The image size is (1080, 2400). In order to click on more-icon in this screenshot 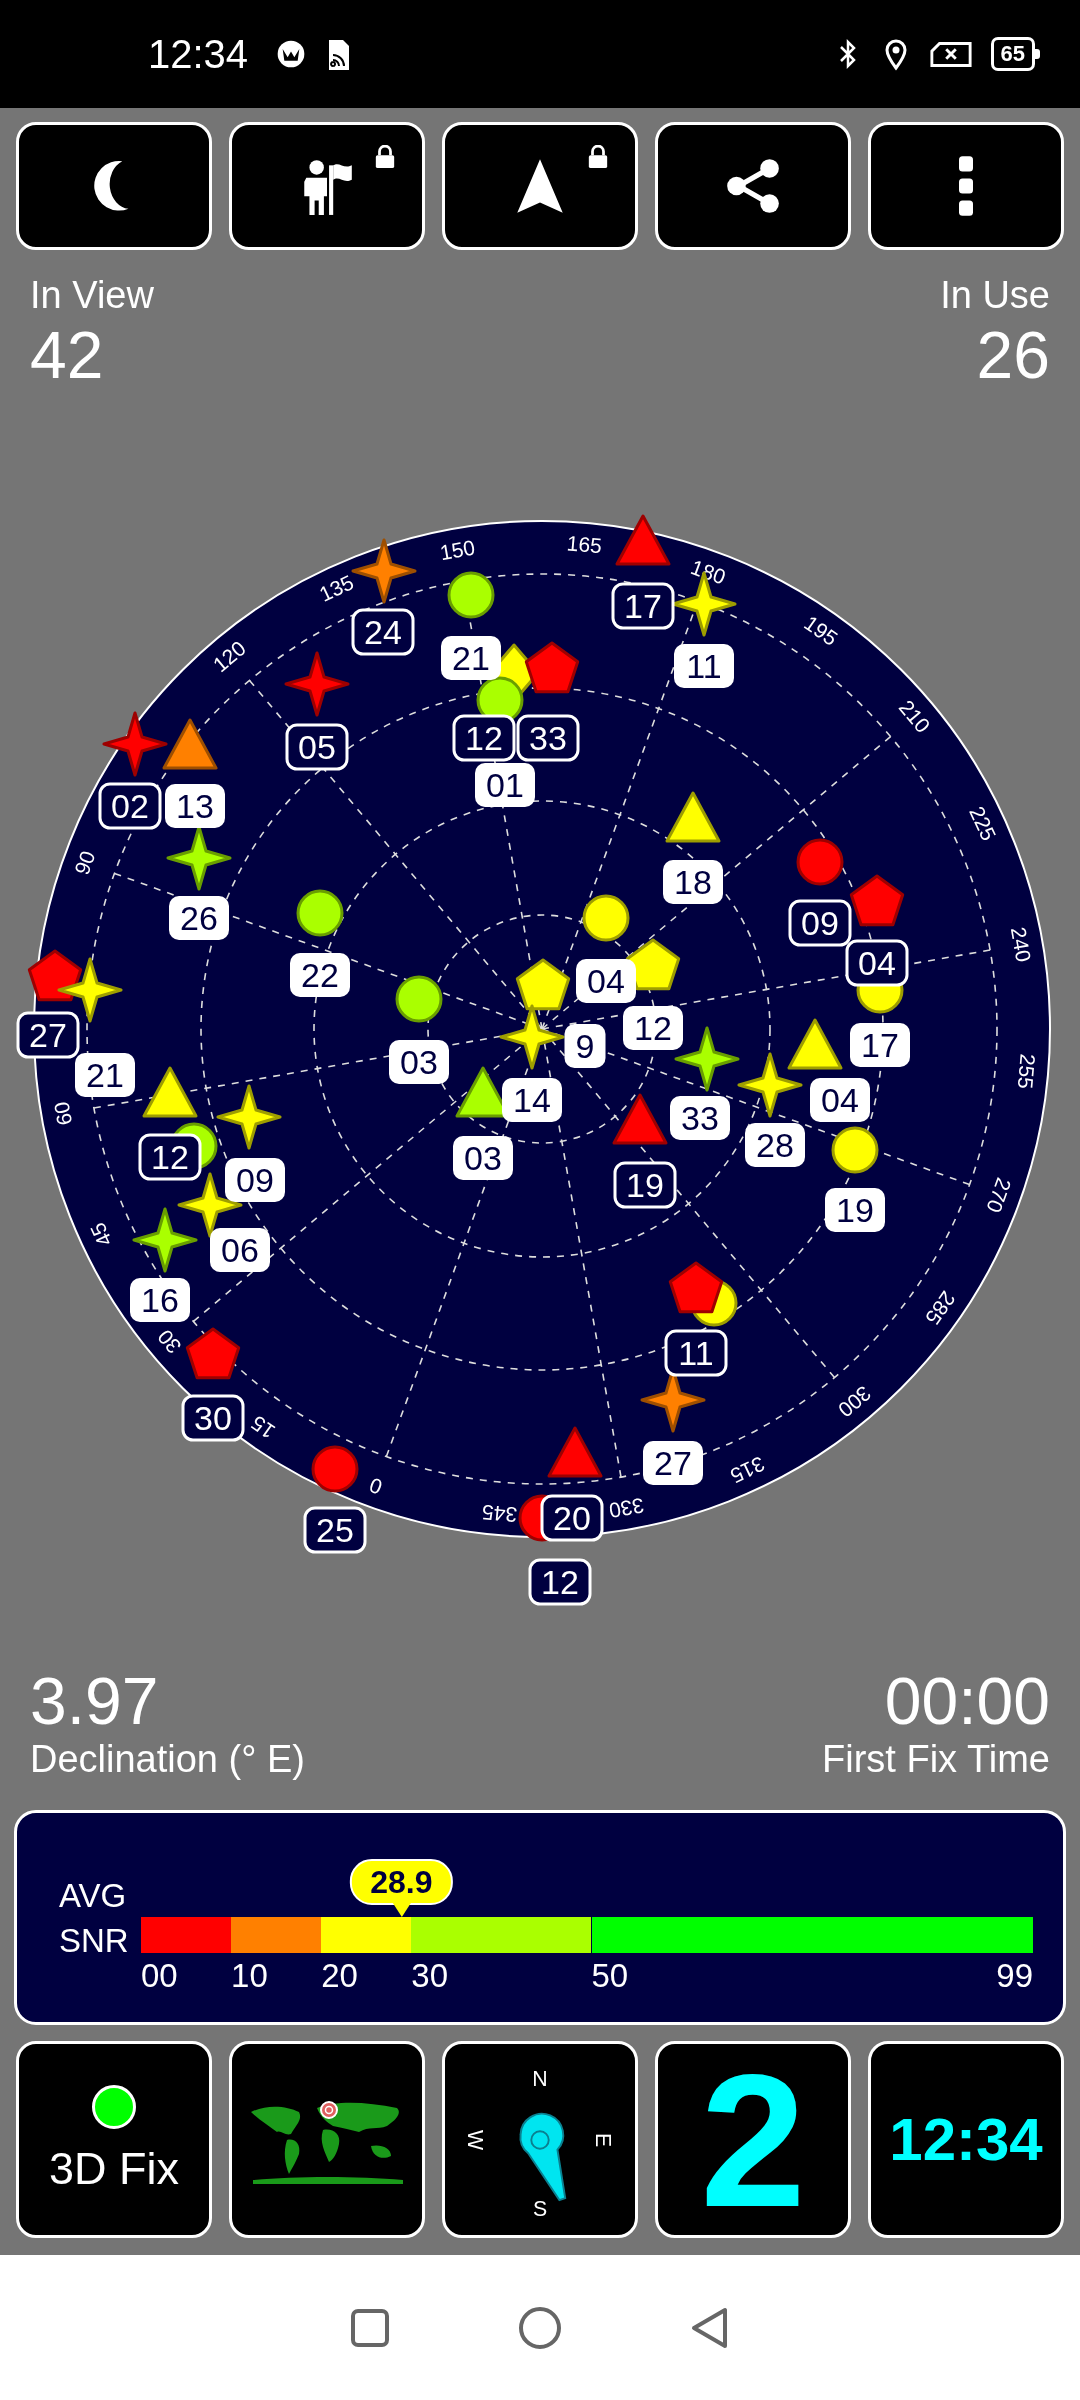, I will do `click(966, 186)`.